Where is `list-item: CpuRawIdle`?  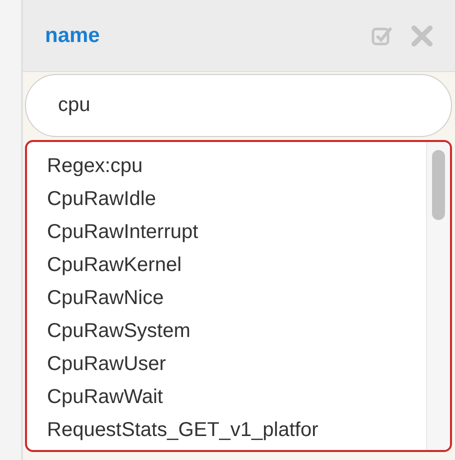 list-item: CpuRawIdle is located at coordinates (236, 199).